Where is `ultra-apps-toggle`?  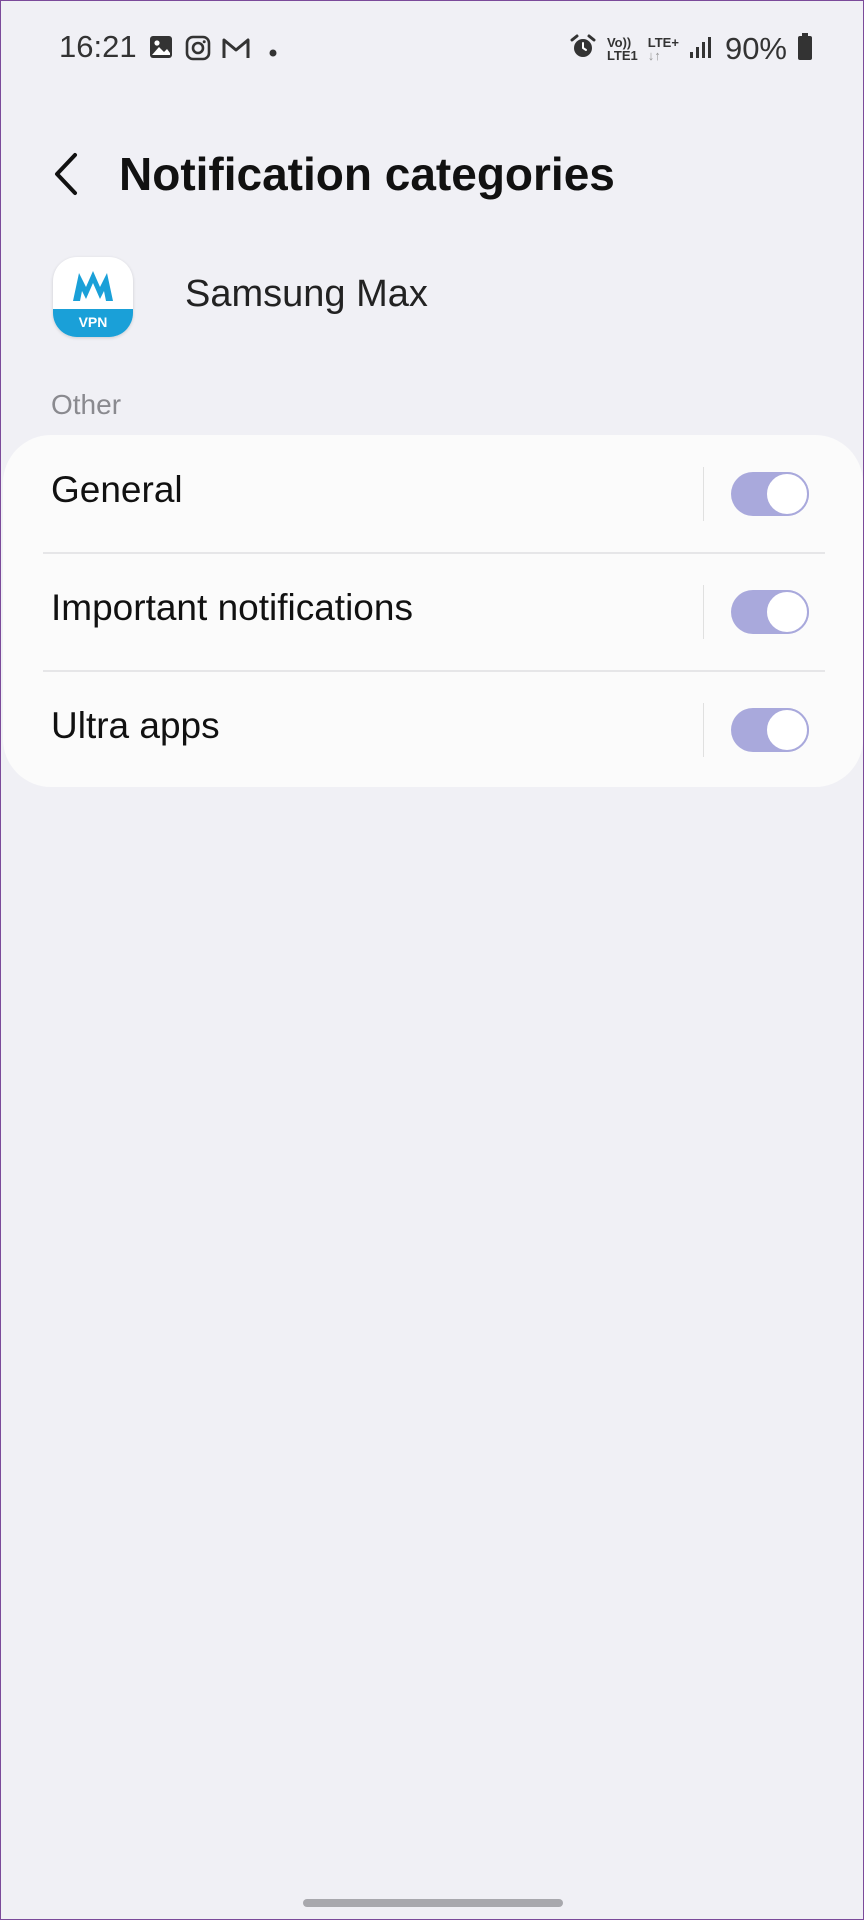 ultra-apps-toggle is located at coordinates (770, 730).